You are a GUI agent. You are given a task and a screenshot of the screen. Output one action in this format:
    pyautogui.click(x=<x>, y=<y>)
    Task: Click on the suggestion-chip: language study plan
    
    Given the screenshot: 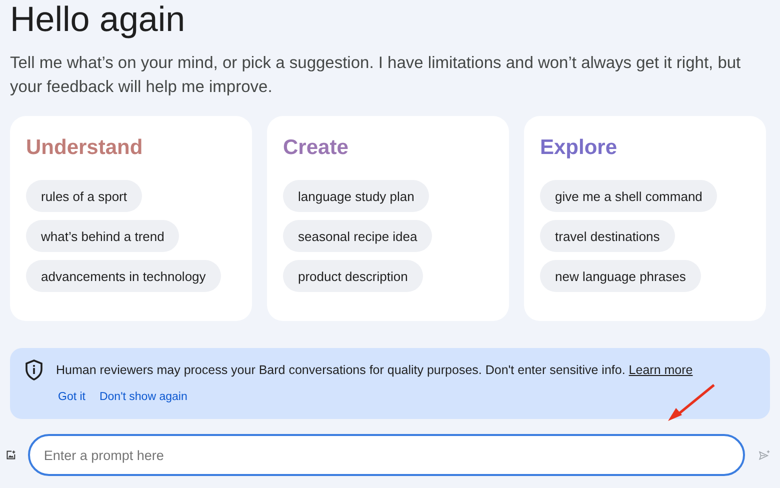 What is the action you would take?
    pyautogui.click(x=356, y=196)
    